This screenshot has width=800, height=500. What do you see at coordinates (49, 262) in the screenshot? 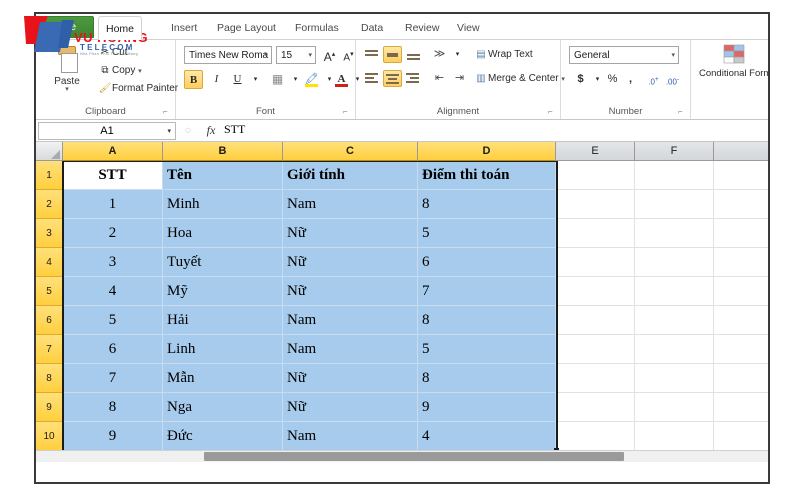
I see `row-header-4: 4` at bounding box center [49, 262].